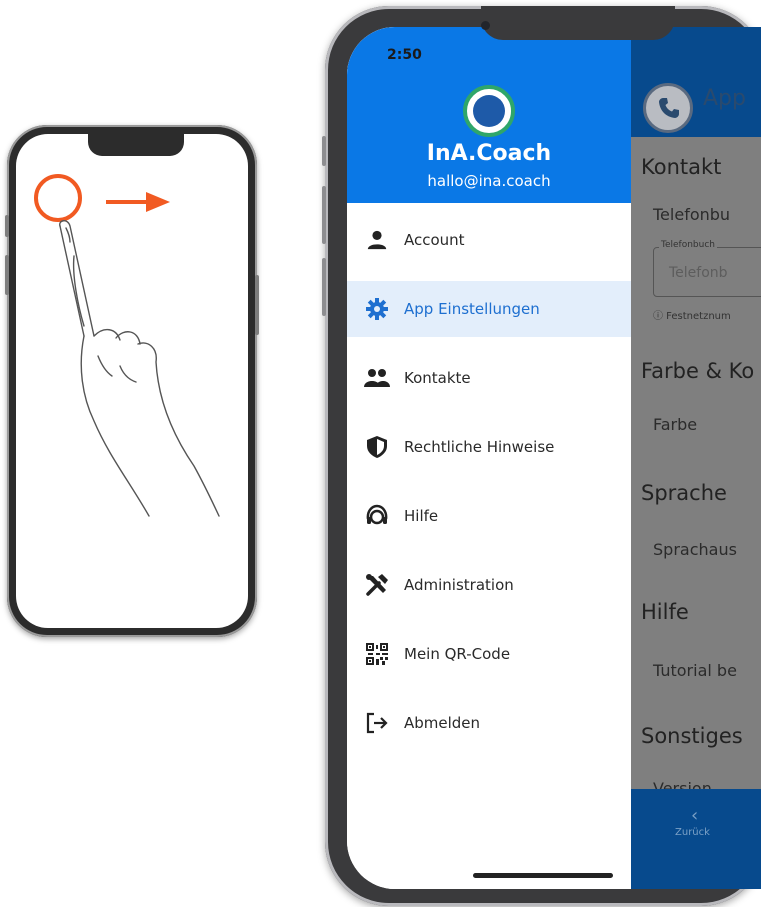 Image resolution: width=761 pixels, height=907 pixels. What do you see at coordinates (377, 240) in the screenshot?
I see `person-icon` at bounding box center [377, 240].